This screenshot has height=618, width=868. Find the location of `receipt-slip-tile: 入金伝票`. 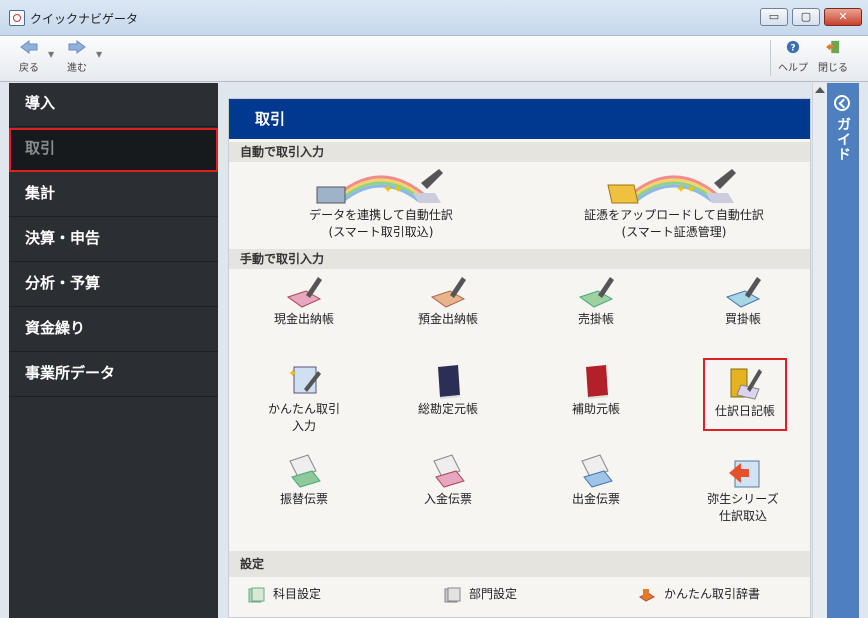

receipt-slip-tile: 入金伝票 is located at coordinates (448, 479).